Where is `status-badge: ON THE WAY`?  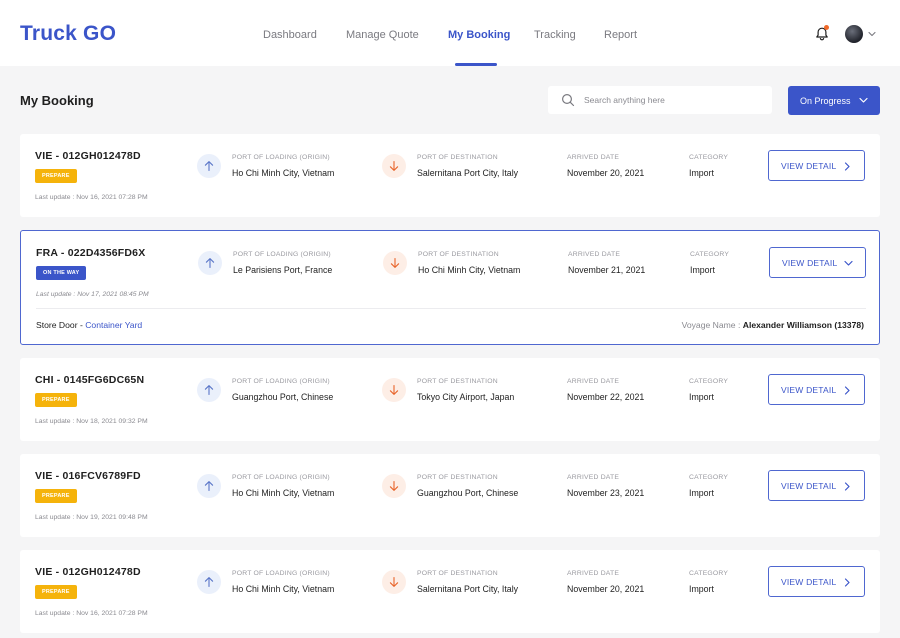
status-badge: ON THE WAY is located at coordinates (61, 273).